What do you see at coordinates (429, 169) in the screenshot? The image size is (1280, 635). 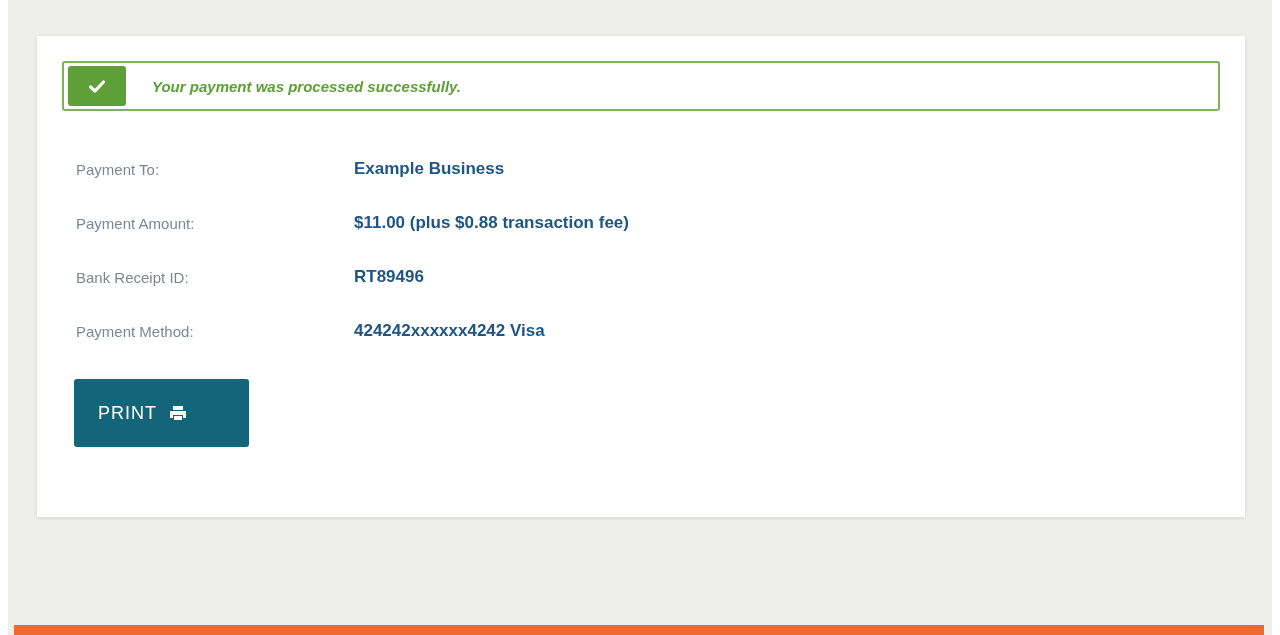 I see `detail-value: Example Business` at bounding box center [429, 169].